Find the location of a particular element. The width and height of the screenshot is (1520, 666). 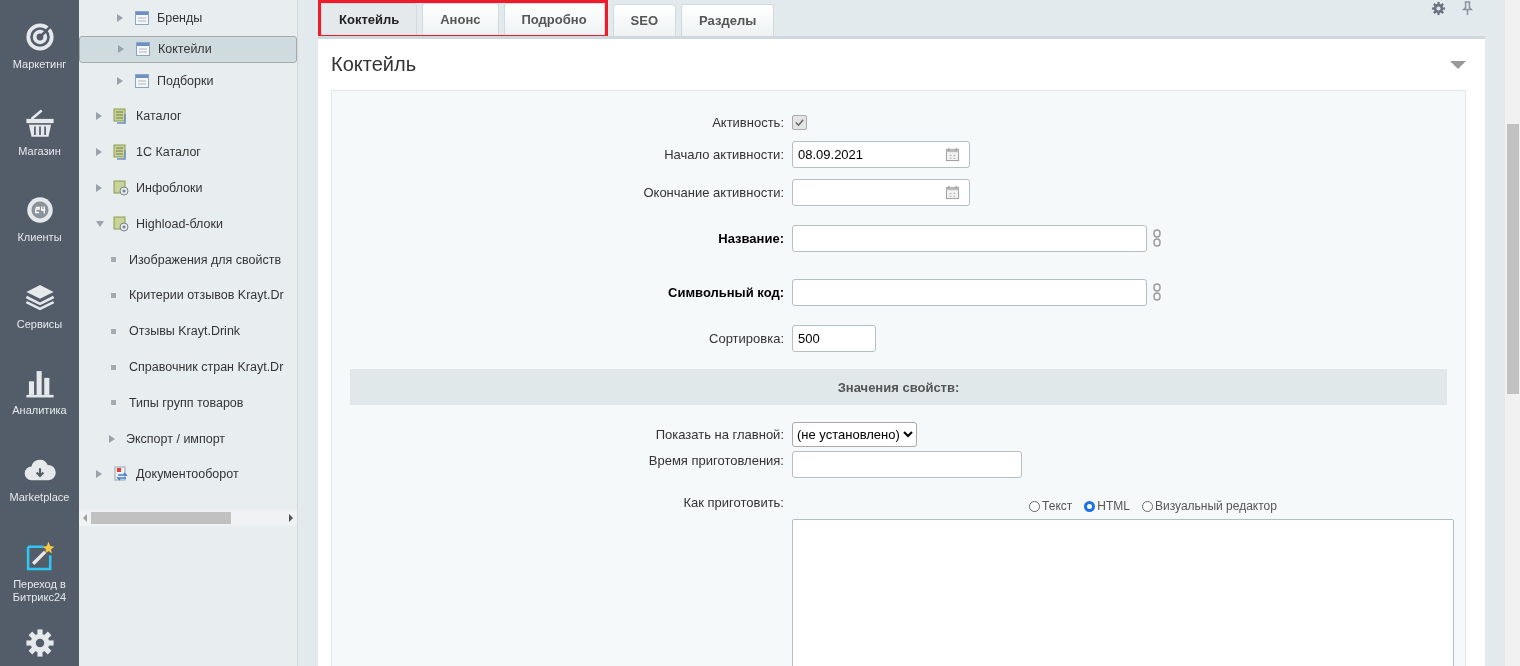

tab: Разделы is located at coordinates (728, 20).